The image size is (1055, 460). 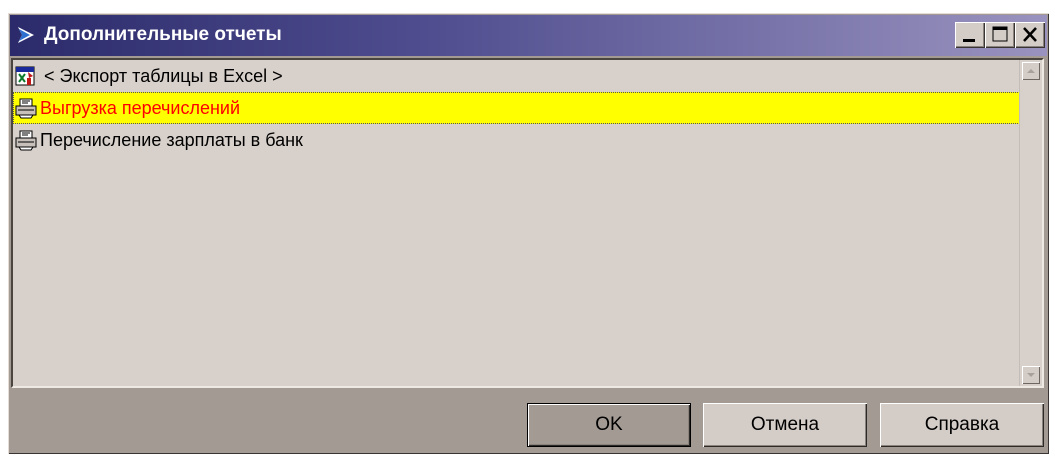 I want to click on maximize-icon, so click(x=1000, y=34).